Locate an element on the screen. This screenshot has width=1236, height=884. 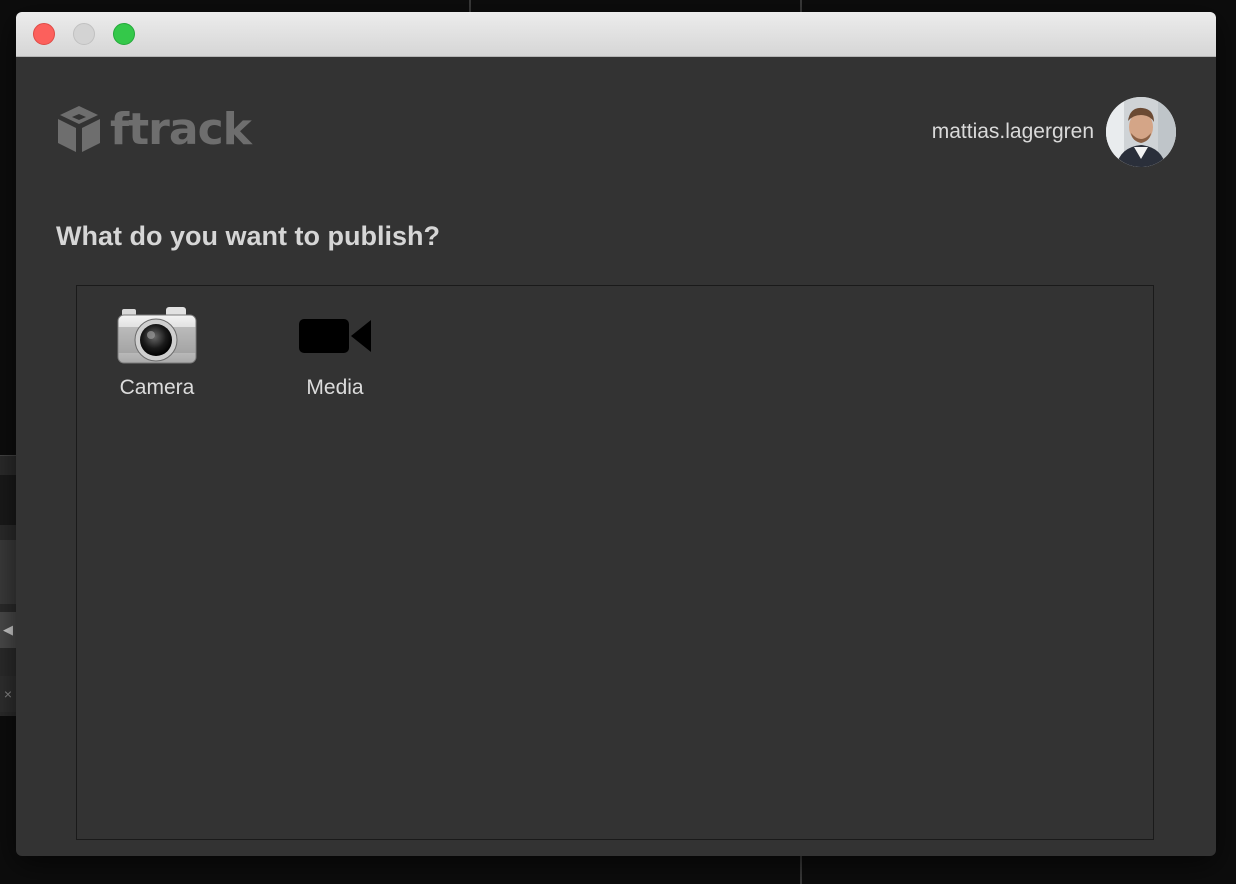
ftrack-logo: ftrack is located at coordinates (154, 130).